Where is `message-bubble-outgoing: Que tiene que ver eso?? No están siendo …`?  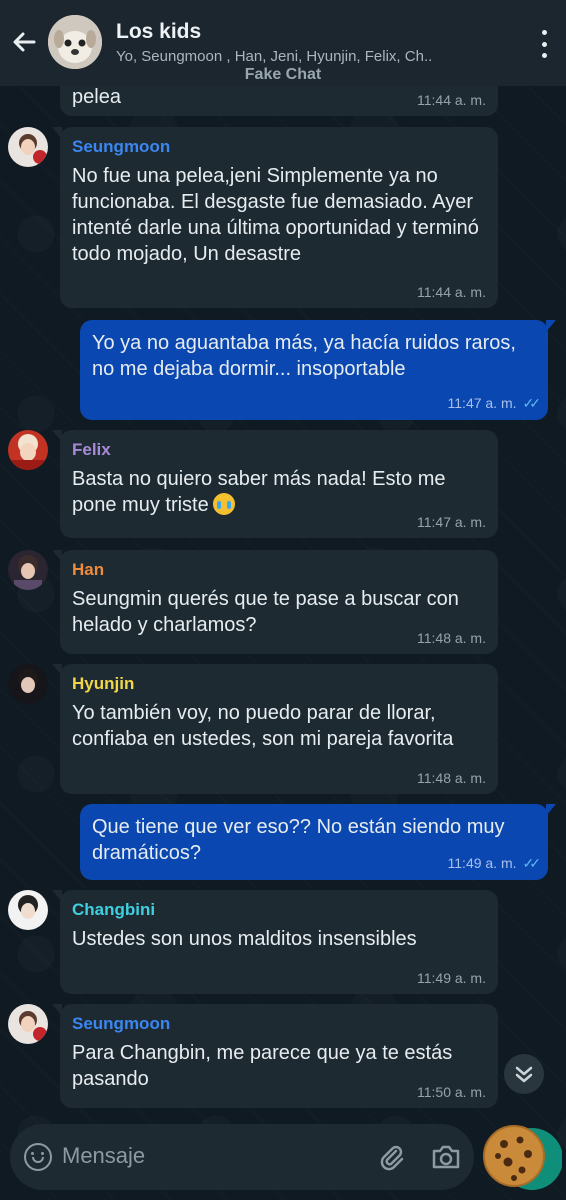
message-bubble-outgoing: Que tiene que ver eso?? No están siendo … is located at coordinates (318, 842).